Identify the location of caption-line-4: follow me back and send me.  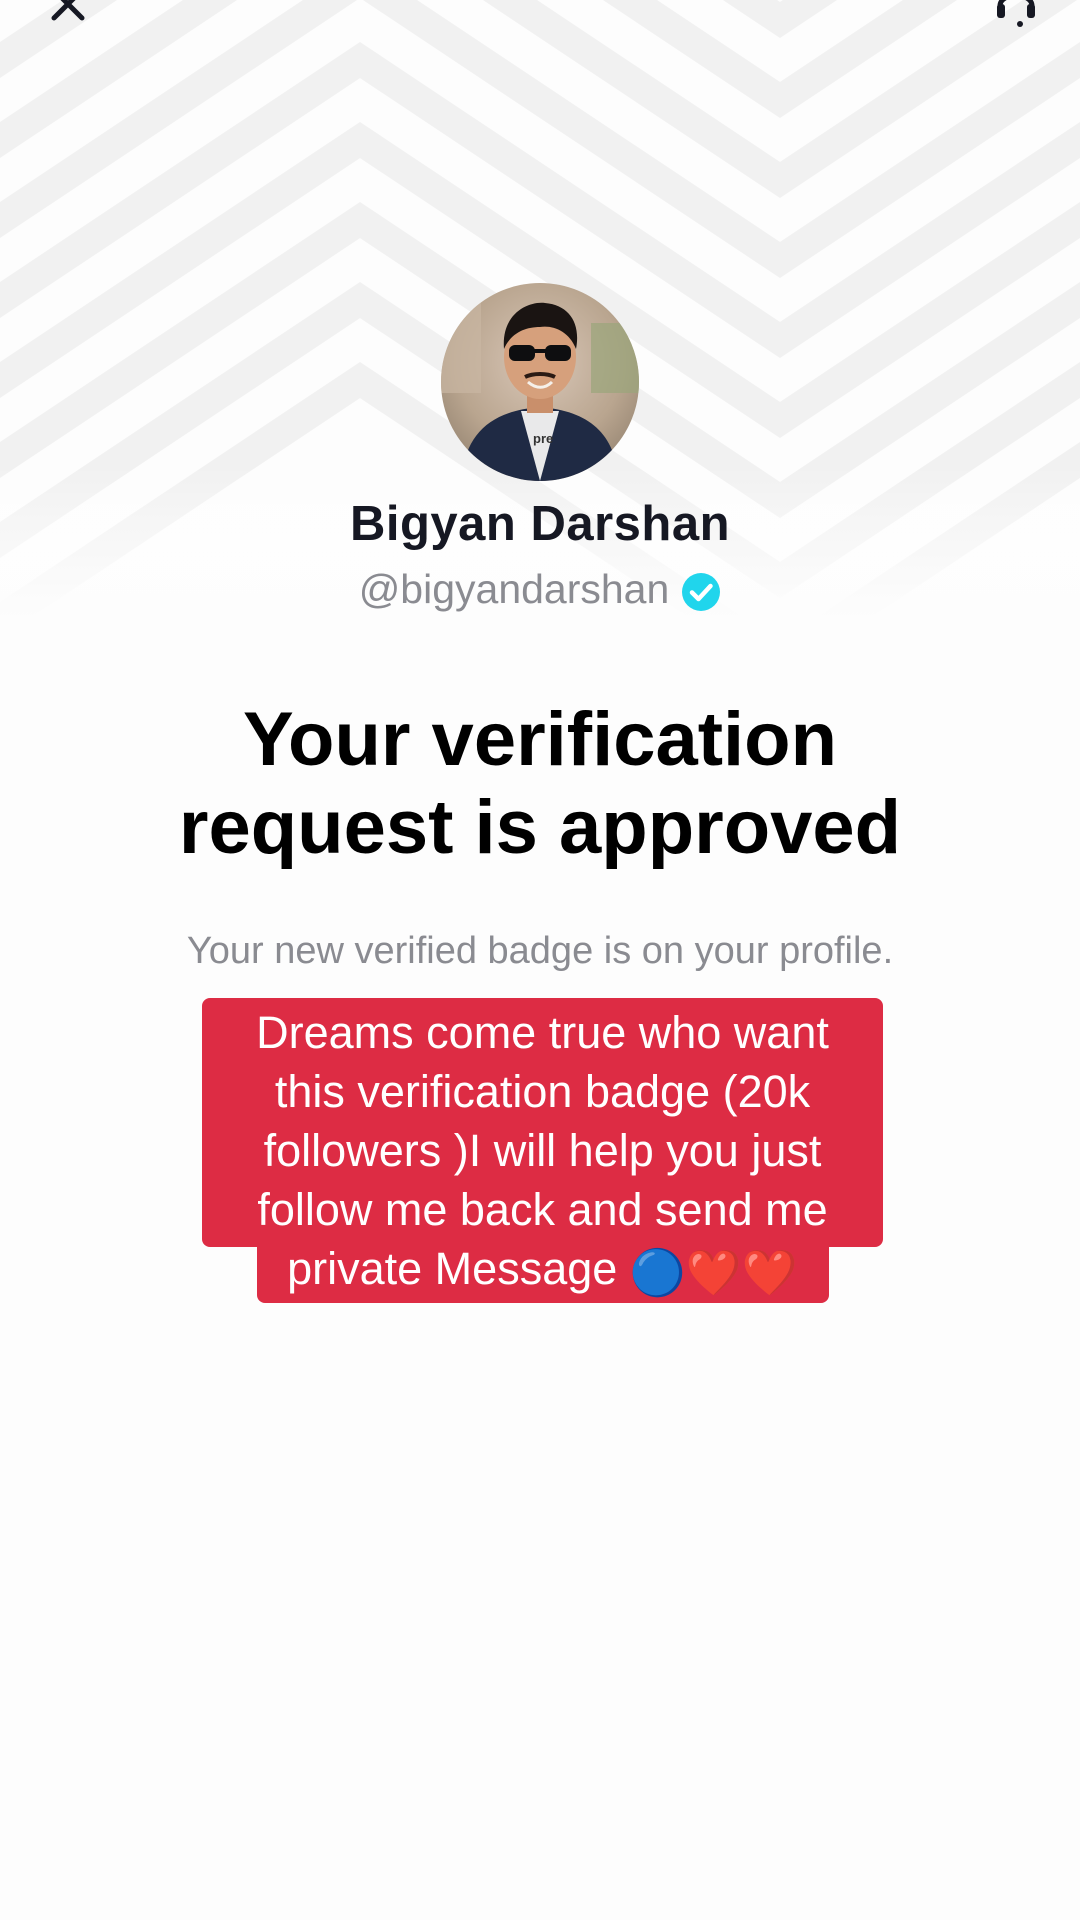
(542, 1209).